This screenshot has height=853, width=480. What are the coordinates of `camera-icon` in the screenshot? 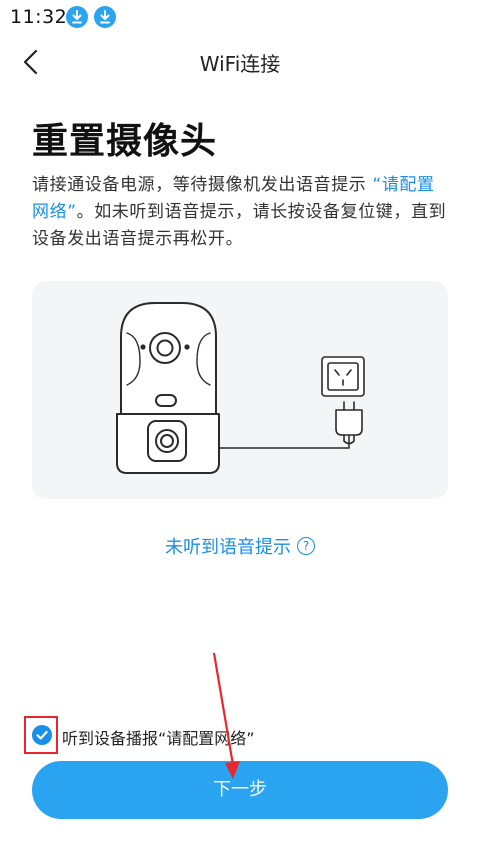 It's located at (233, 388).